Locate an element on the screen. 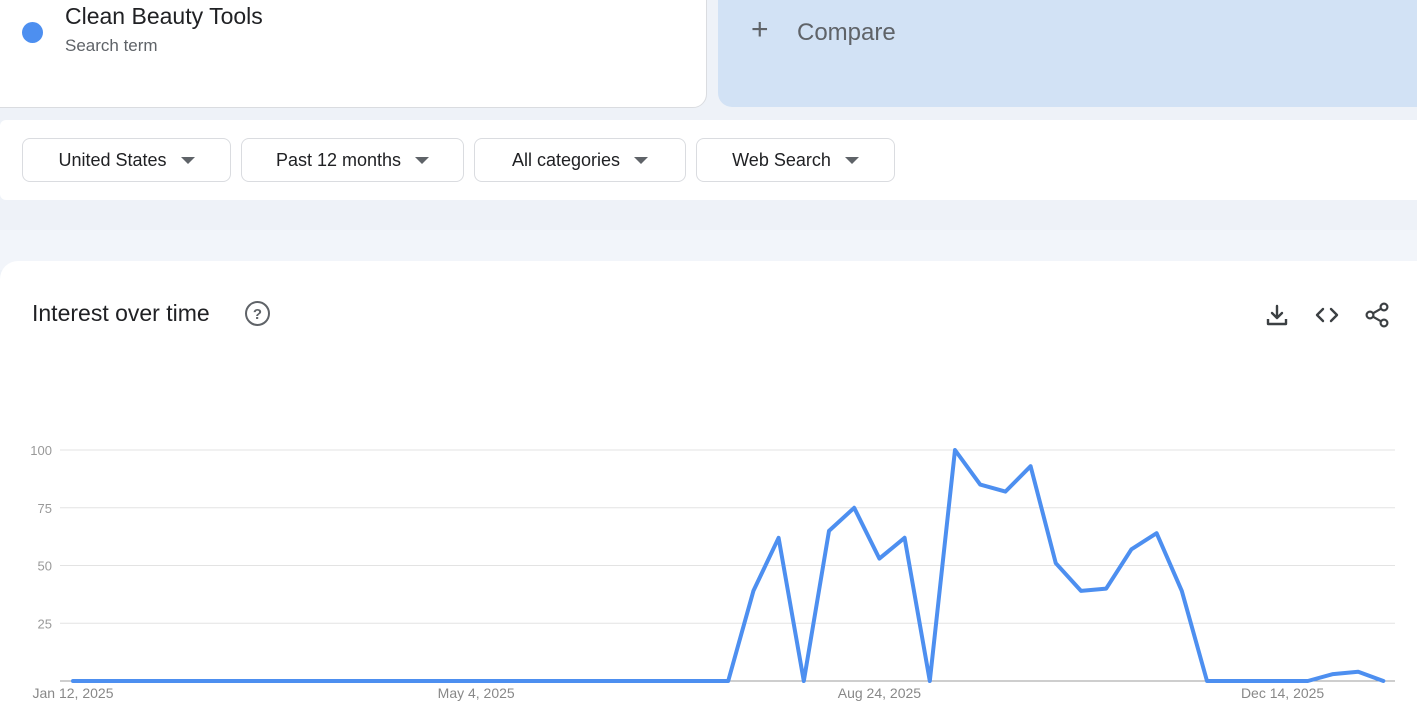  series-color-dot is located at coordinates (32, 32).